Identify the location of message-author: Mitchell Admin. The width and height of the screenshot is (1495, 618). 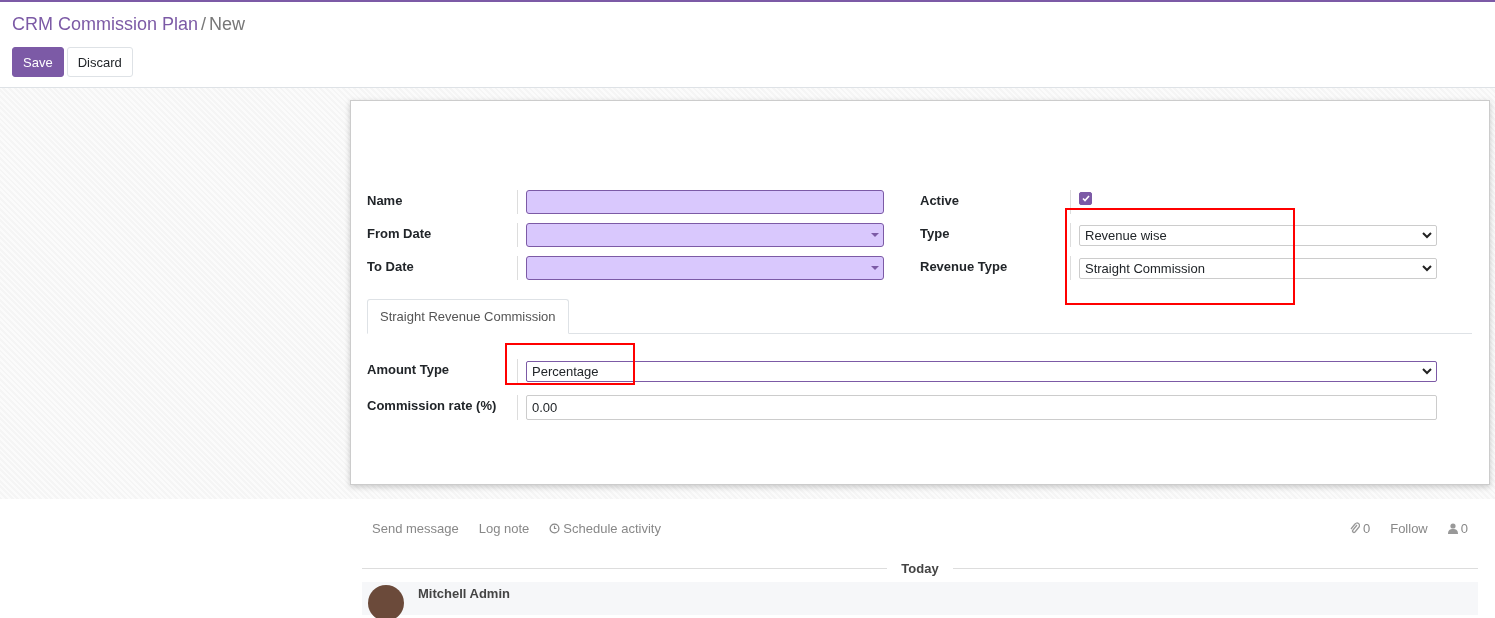
(464, 593).